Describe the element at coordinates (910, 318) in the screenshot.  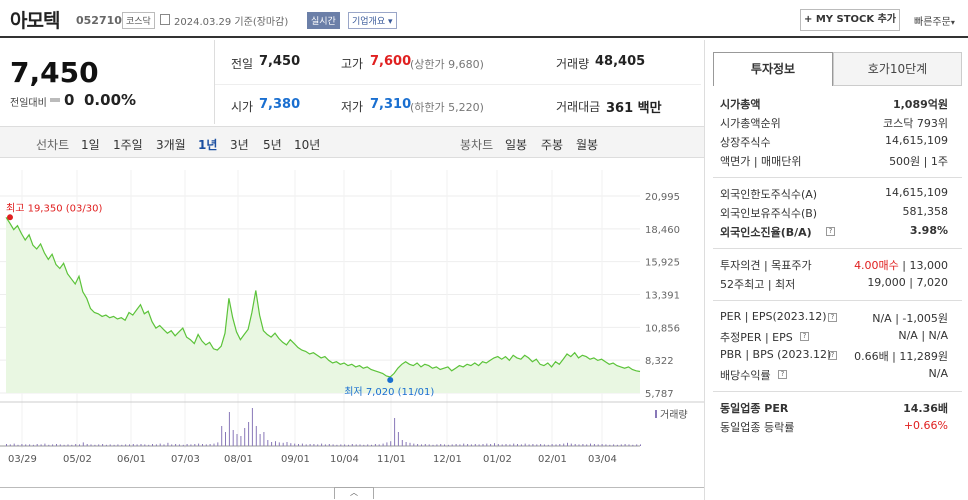
I see `per-value: N/A | -1,005원` at that location.